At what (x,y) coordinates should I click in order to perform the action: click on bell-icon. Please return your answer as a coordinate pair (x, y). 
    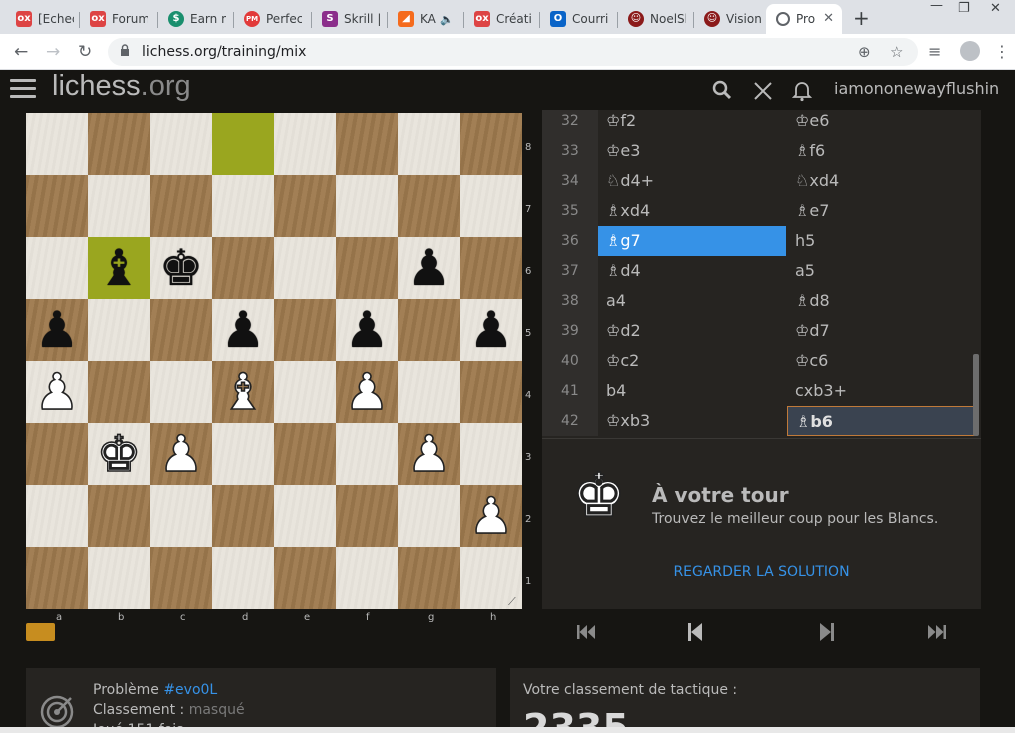
    Looking at the image, I should click on (802, 91).